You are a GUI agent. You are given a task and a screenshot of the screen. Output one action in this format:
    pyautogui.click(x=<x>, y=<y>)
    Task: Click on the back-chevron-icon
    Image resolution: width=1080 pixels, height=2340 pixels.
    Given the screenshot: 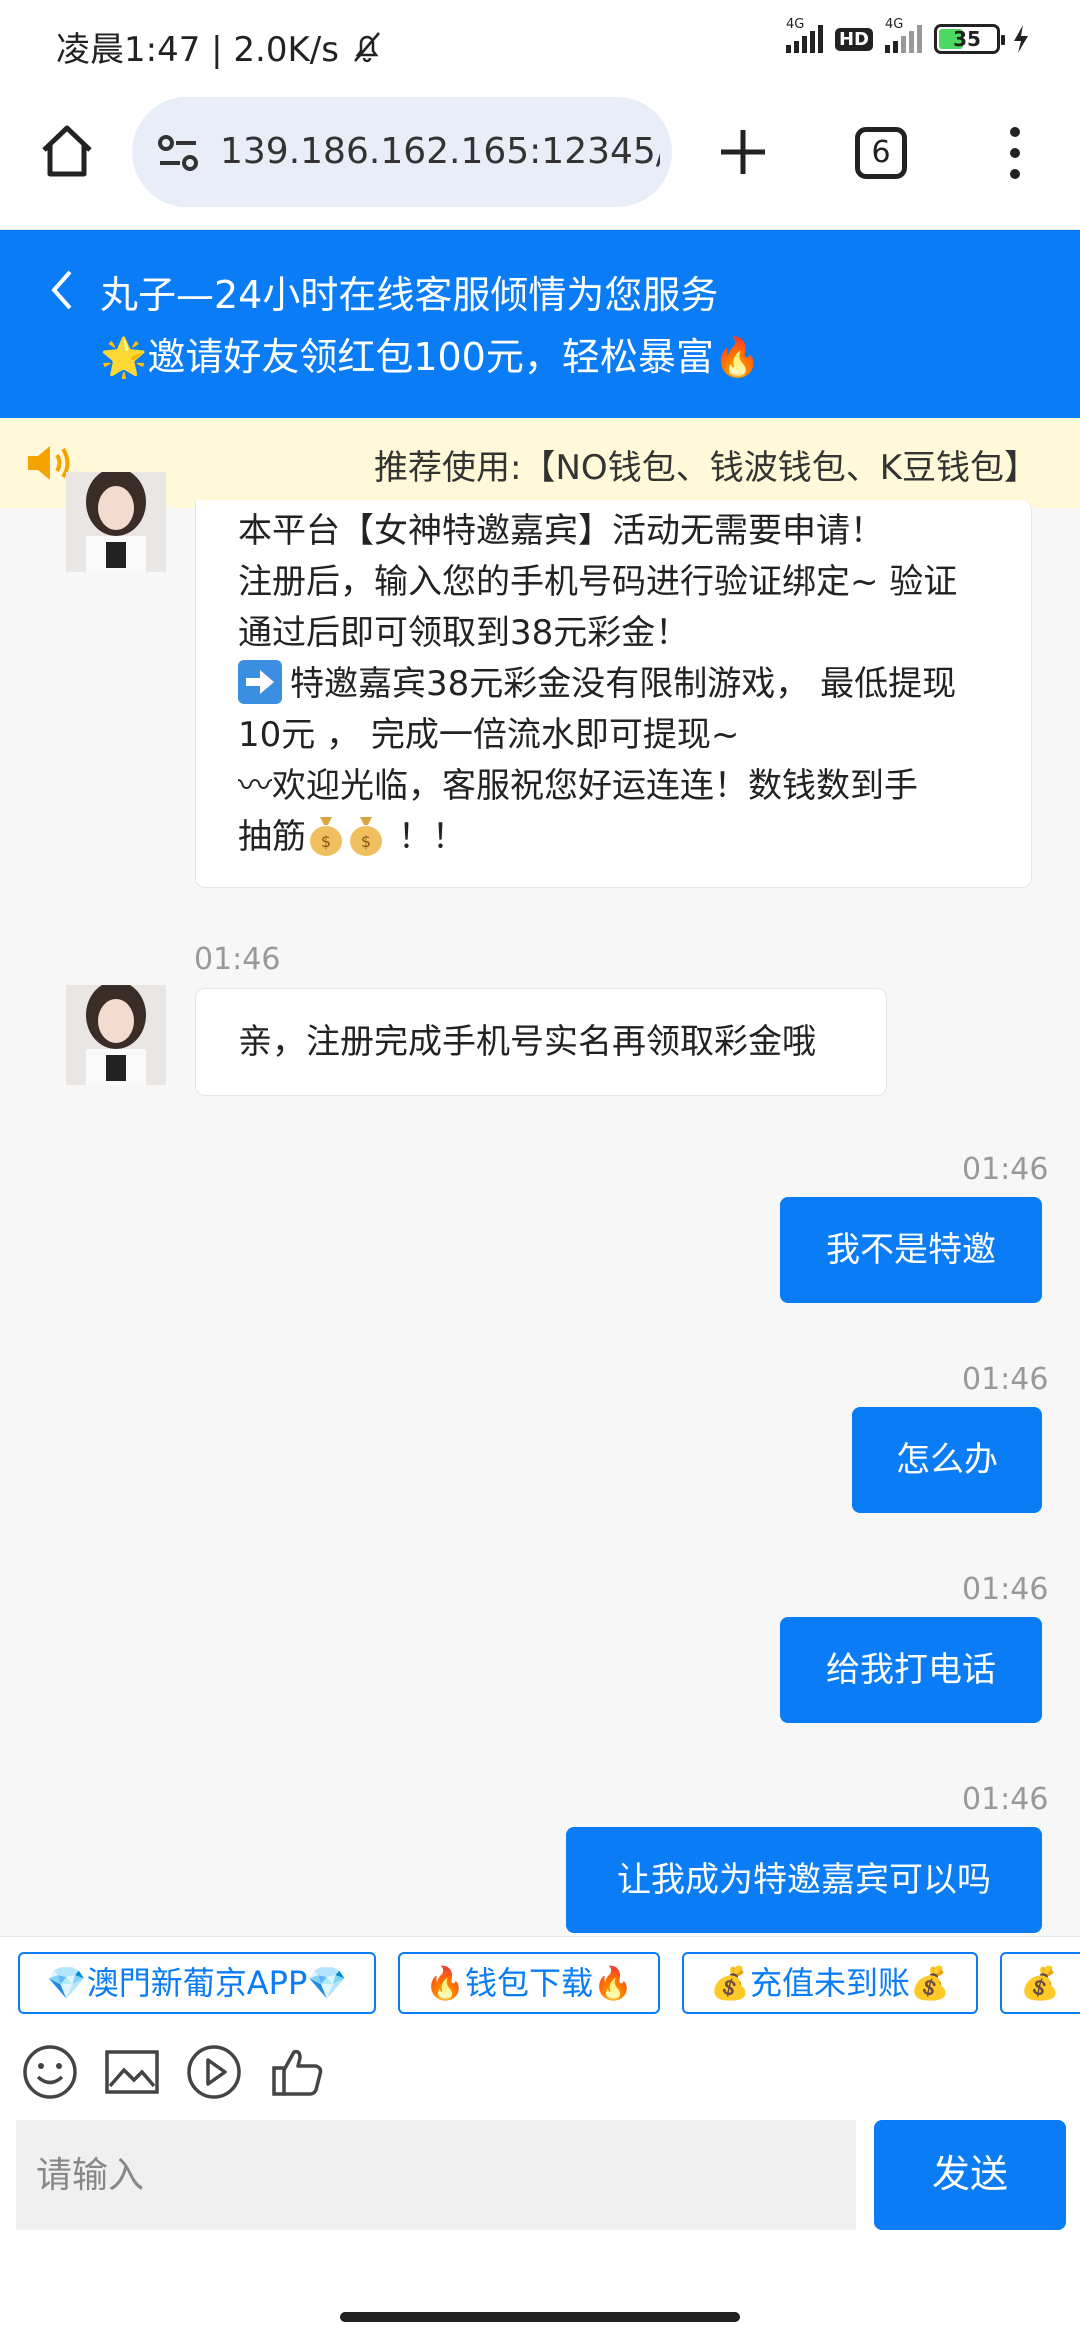 What is the action you would take?
    pyautogui.click(x=62, y=290)
    